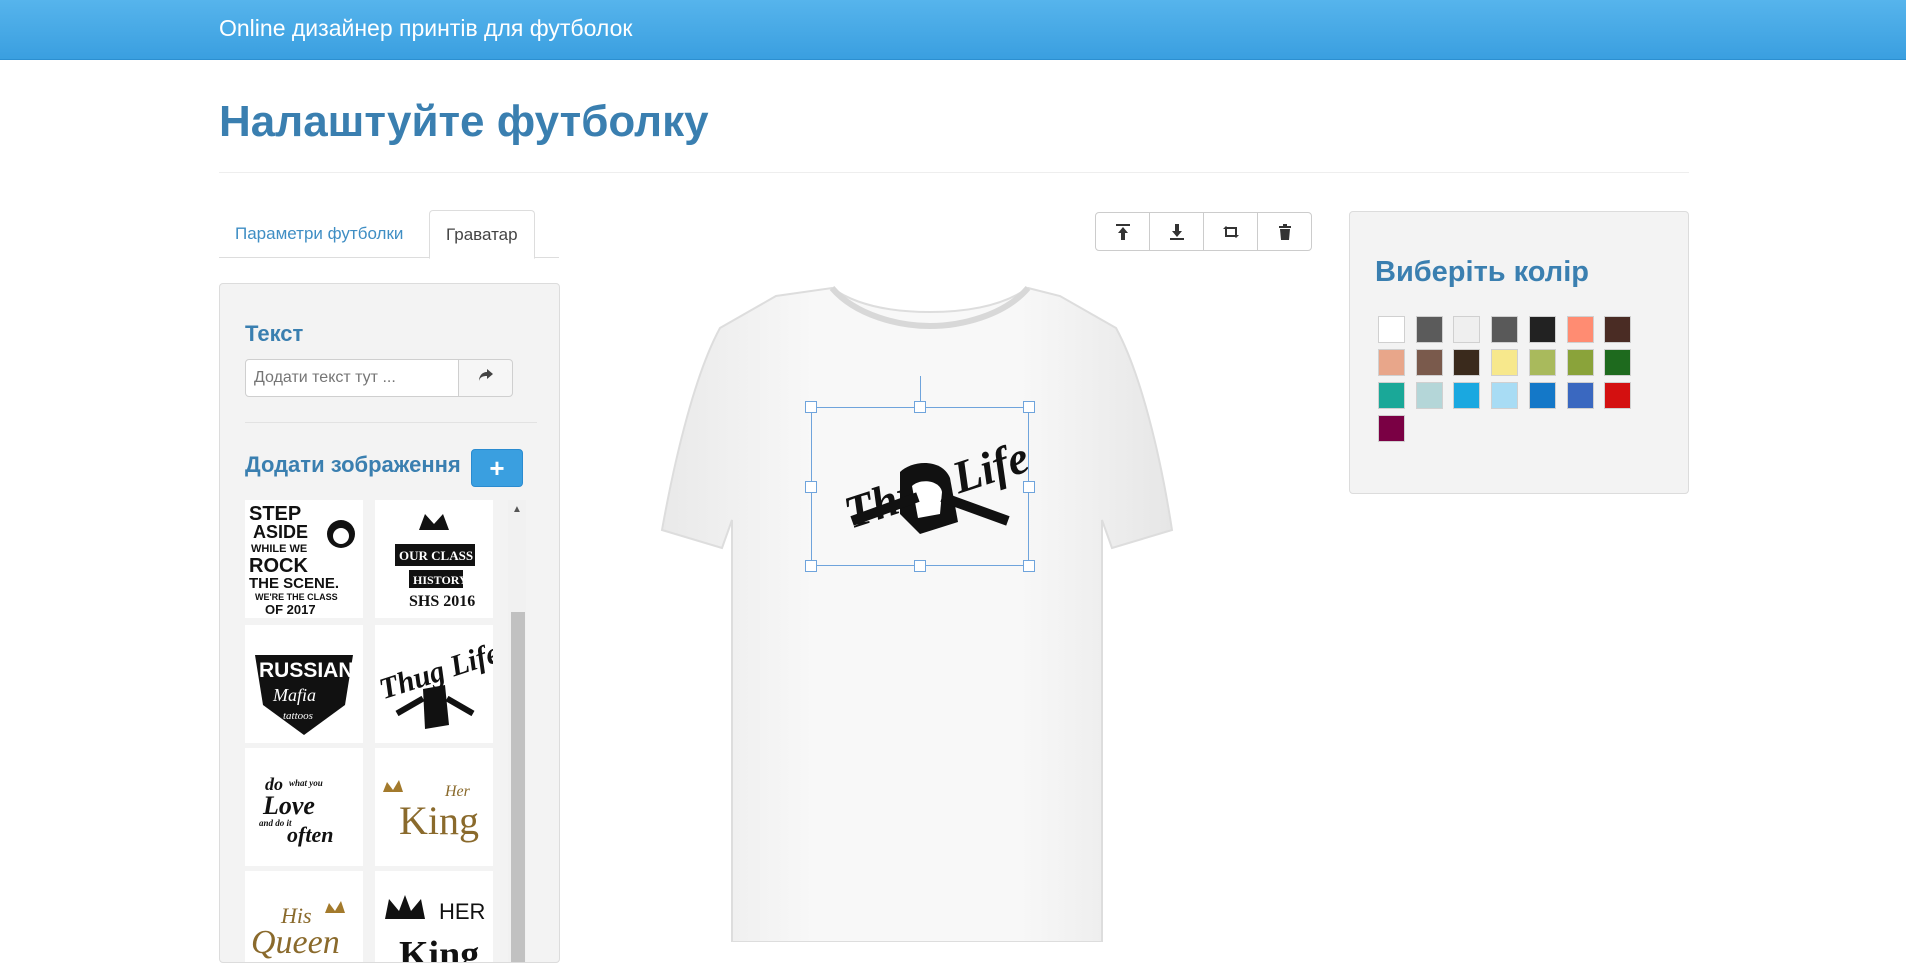  I want to click on selection-box, so click(920, 474).